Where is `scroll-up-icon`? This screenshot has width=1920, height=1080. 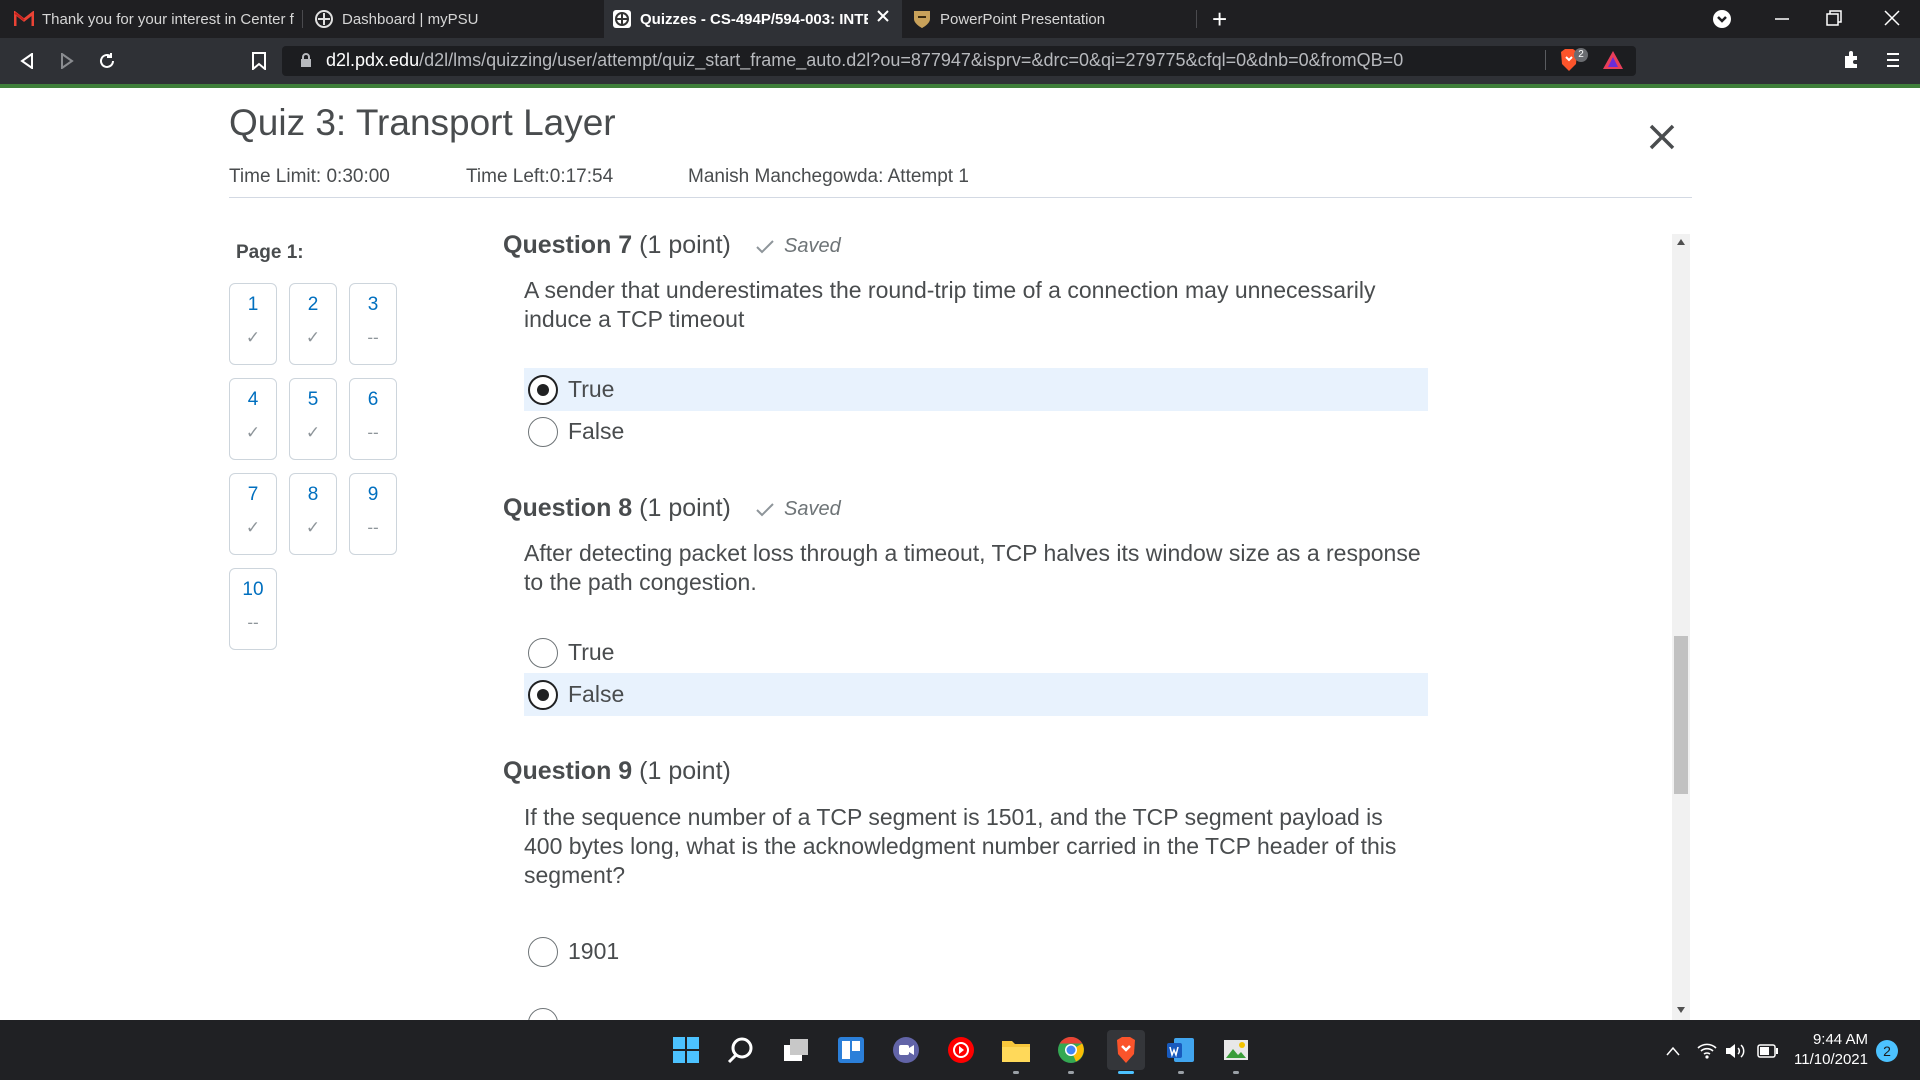 scroll-up-icon is located at coordinates (1681, 243).